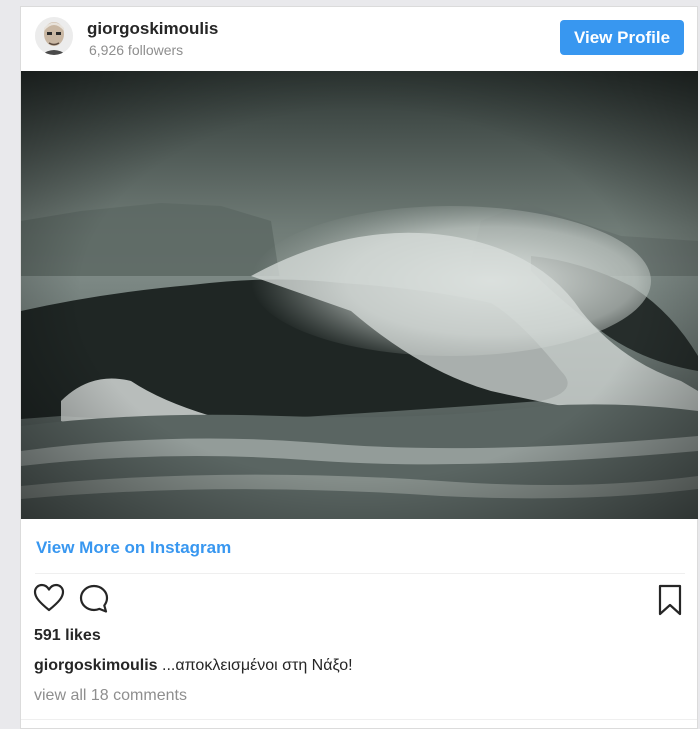  I want to click on view-more-link: View More on Instagram, so click(133, 548).